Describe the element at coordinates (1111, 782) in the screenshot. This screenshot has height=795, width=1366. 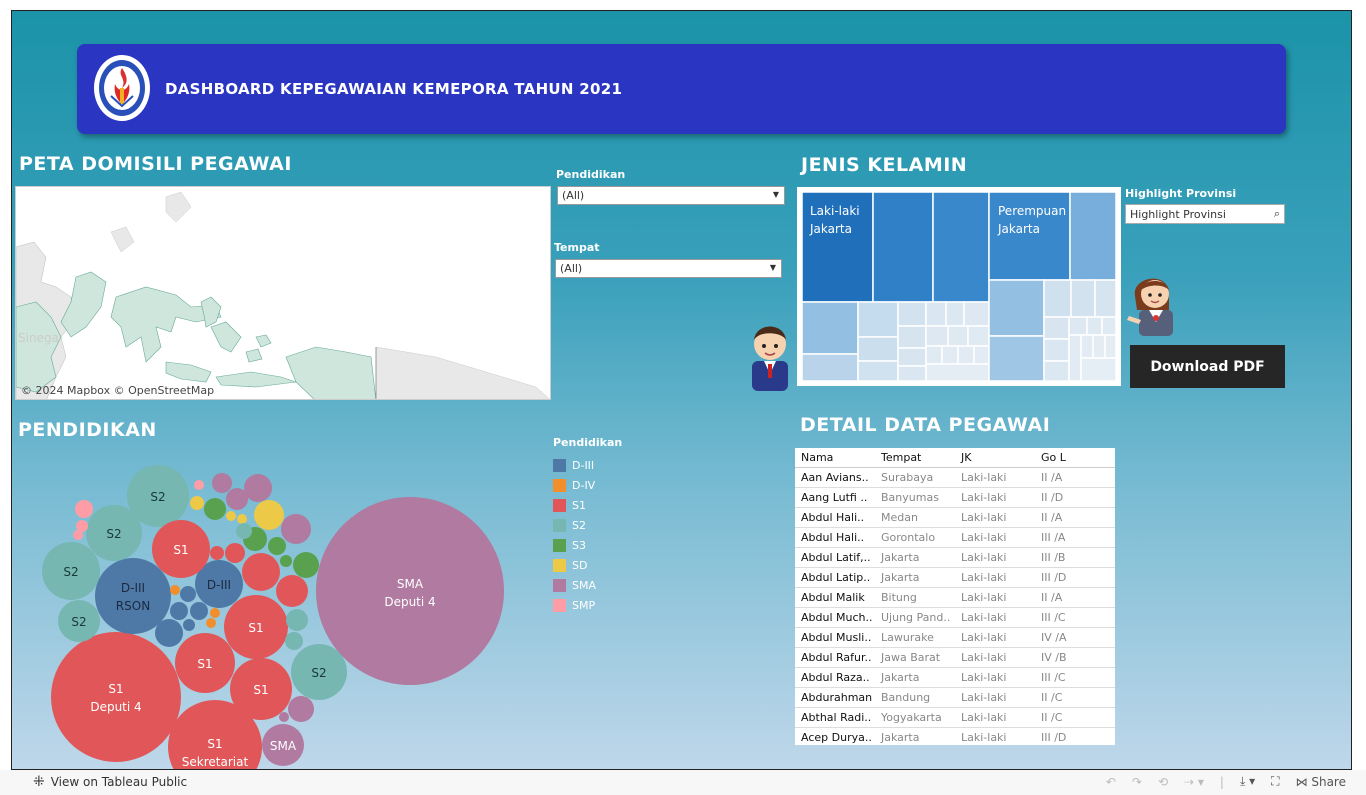
I see `undo-icon: ↶` at that location.